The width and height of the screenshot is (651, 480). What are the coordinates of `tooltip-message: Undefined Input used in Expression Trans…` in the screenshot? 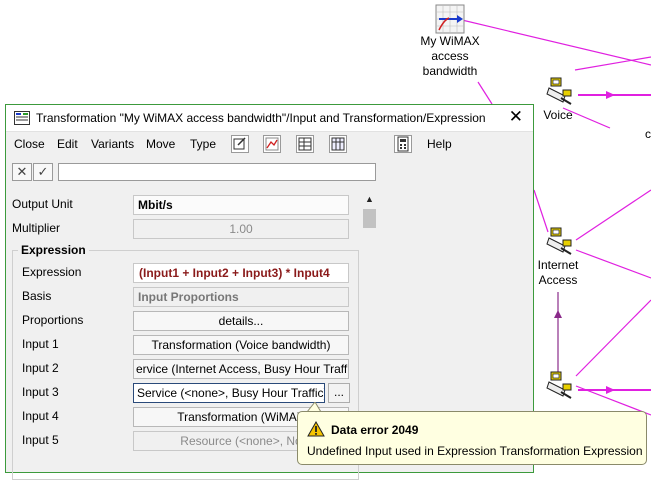 It's located at (475, 451).